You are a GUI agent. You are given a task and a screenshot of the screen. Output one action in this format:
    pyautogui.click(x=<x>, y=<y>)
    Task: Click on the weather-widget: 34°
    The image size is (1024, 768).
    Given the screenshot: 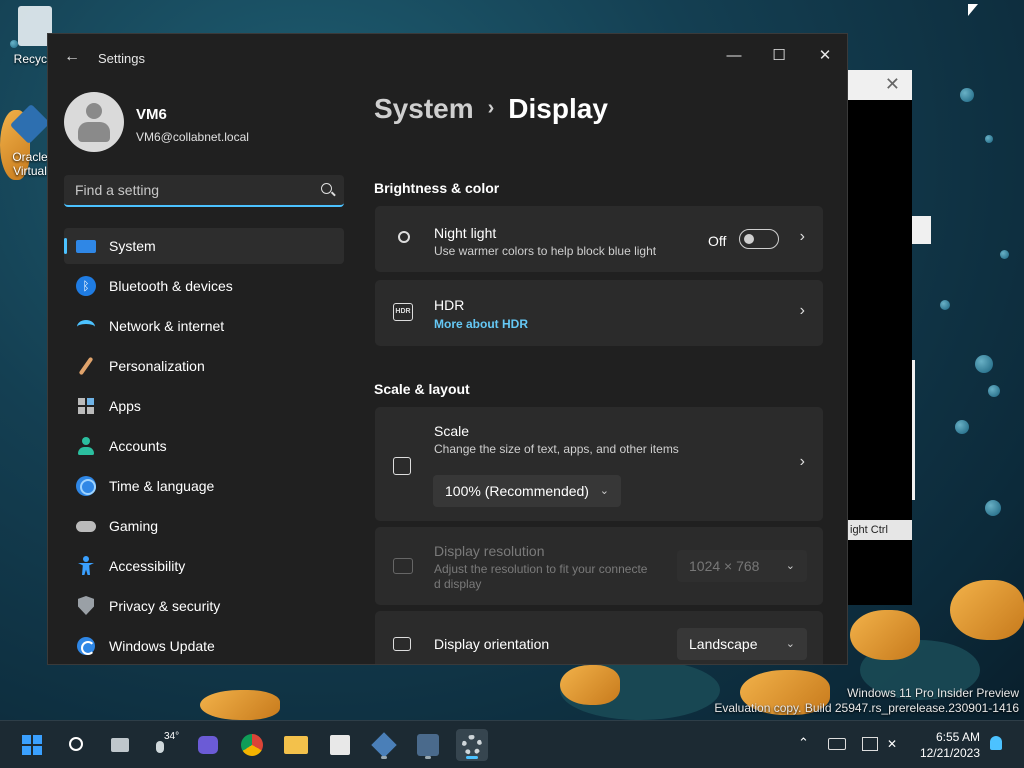 What is the action you would take?
    pyautogui.click(x=164, y=745)
    